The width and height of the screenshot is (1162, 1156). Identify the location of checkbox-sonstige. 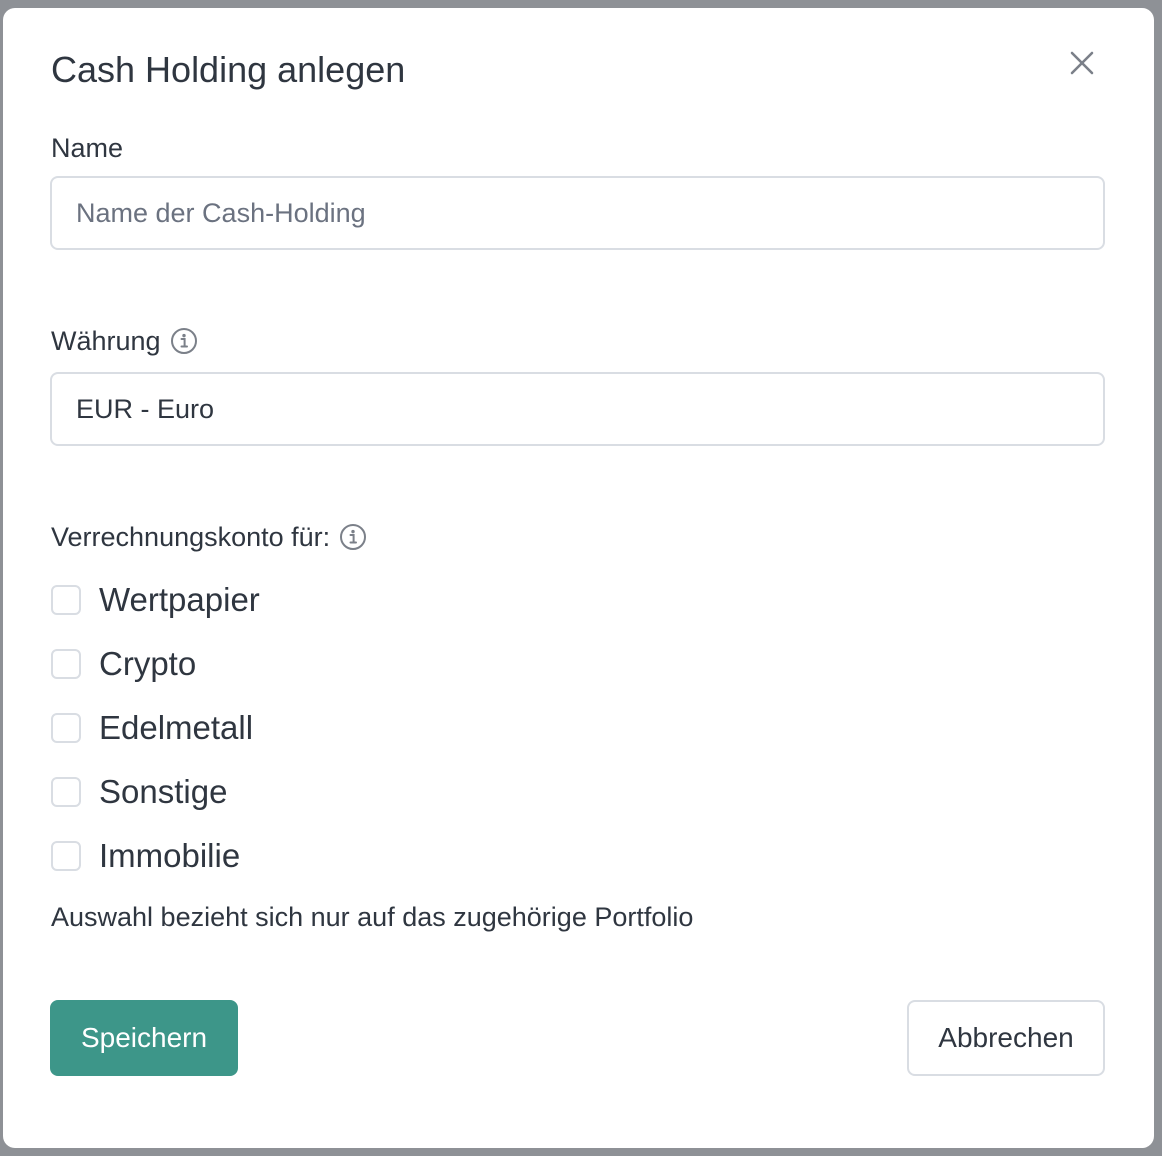
(66, 792).